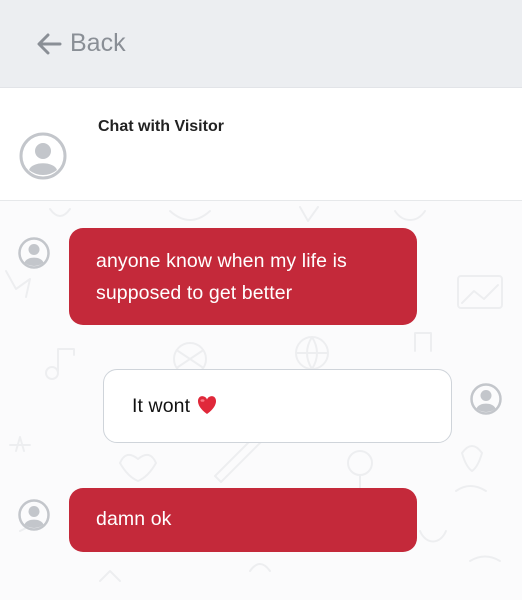 Image resolution: width=522 pixels, height=600 pixels. Describe the element at coordinates (277, 406) in the screenshot. I see `message-bubble-outgoing: It wont` at that location.